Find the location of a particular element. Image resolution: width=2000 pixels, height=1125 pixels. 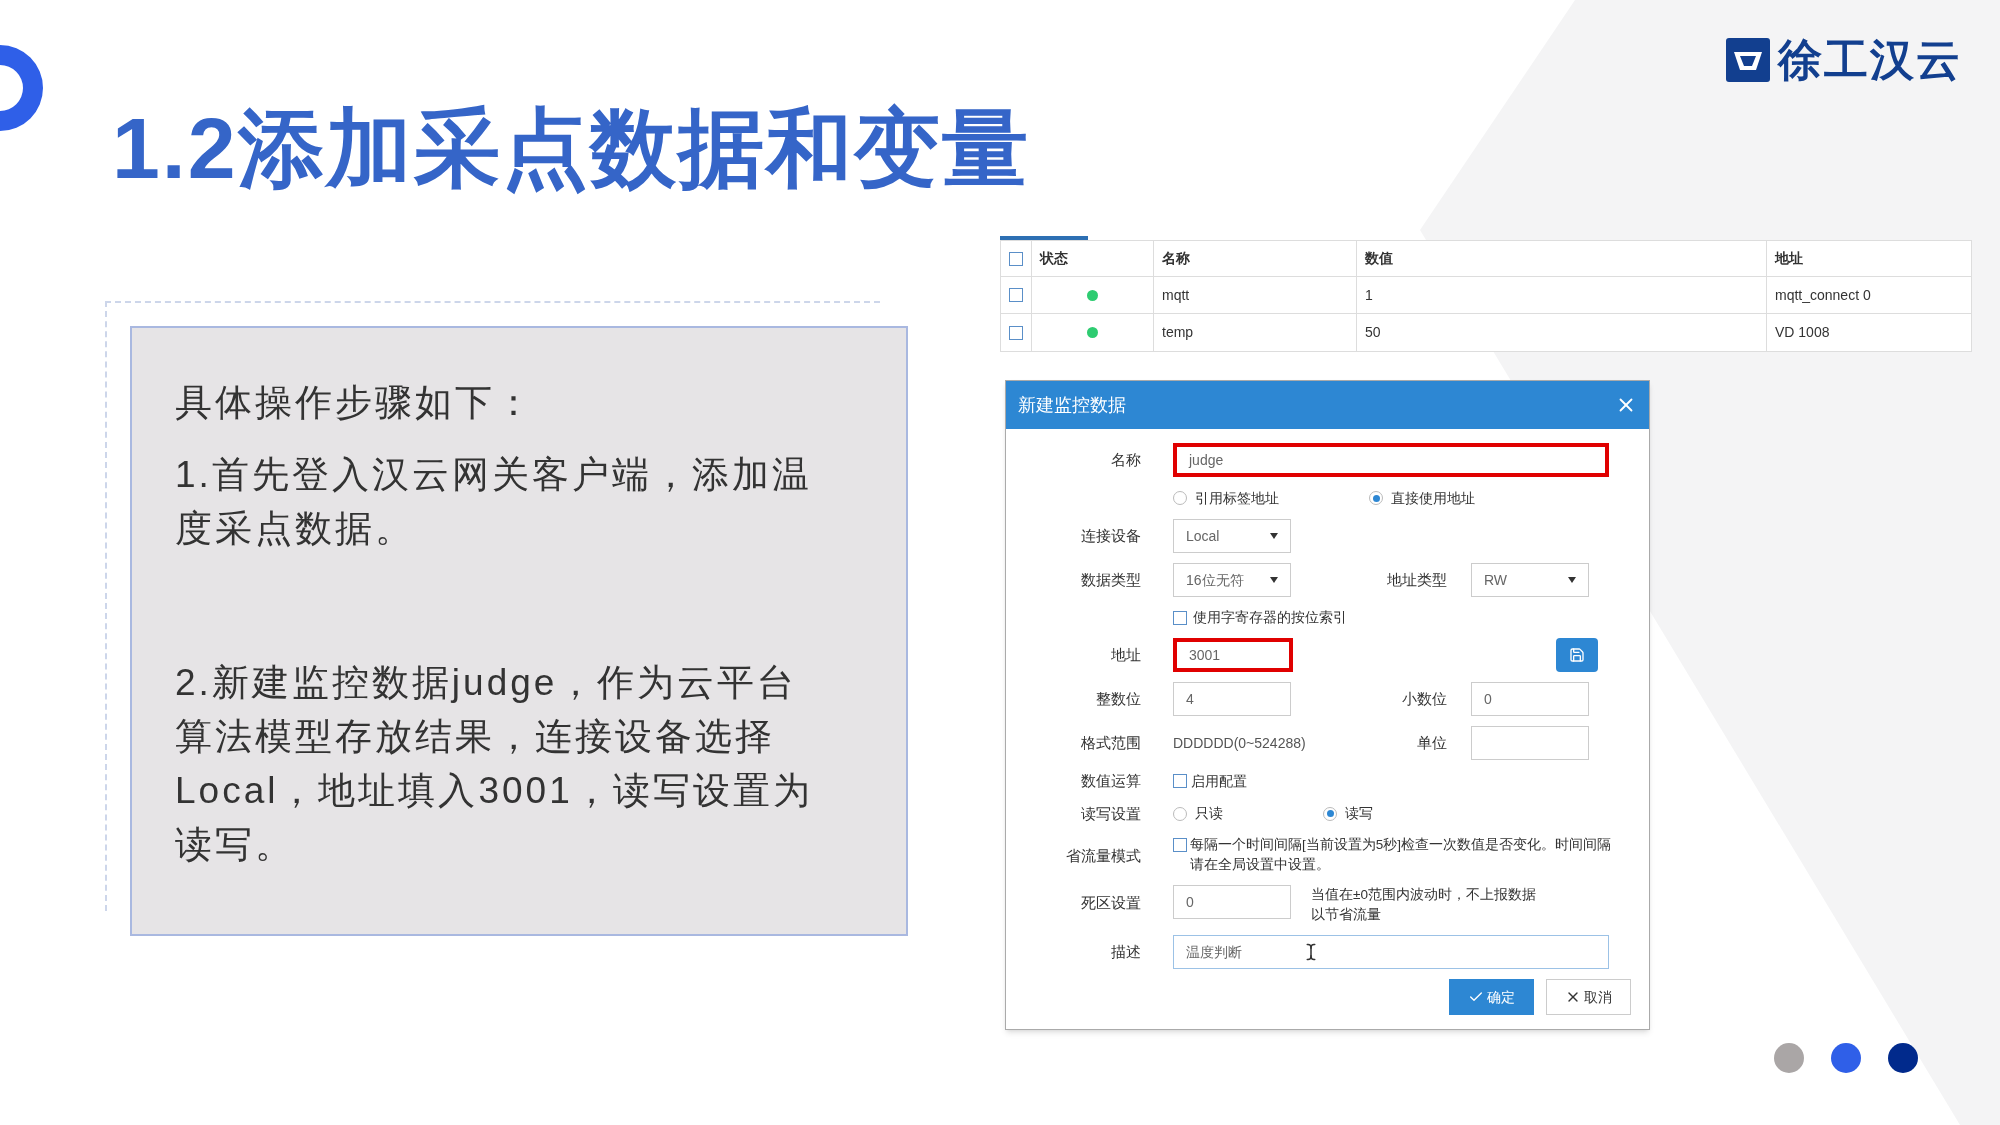

field-label: 读写设置 is located at coordinates (1110, 813).